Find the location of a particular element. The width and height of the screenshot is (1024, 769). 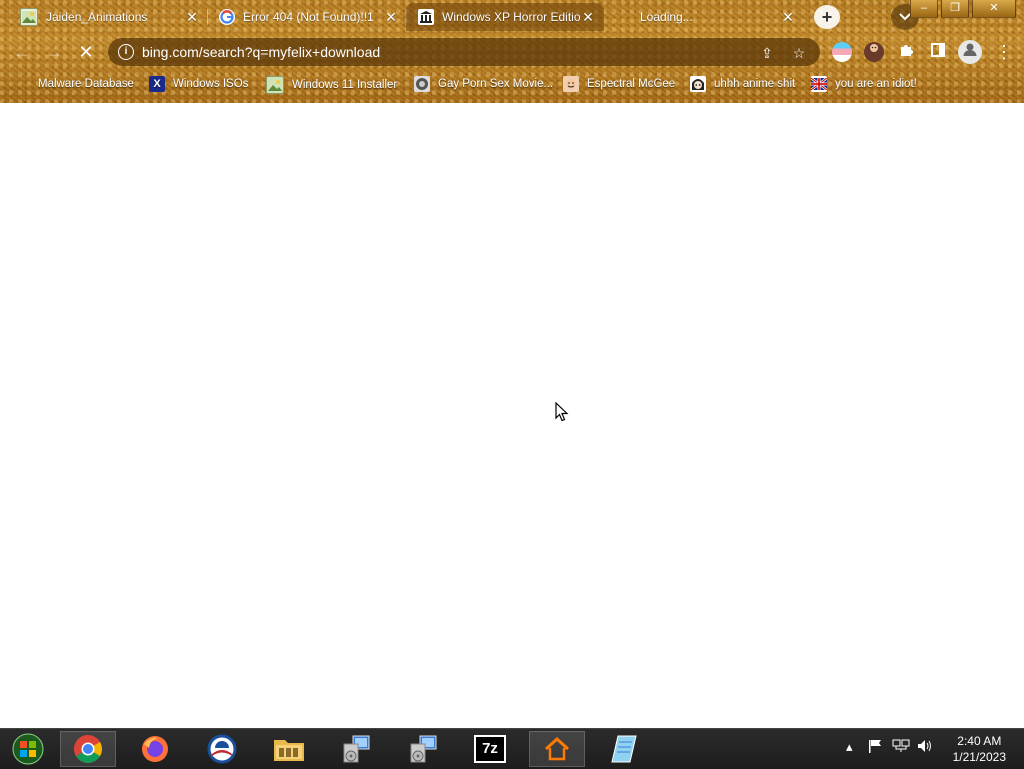

taskbar-chrome is located at coordinates (88, 749).